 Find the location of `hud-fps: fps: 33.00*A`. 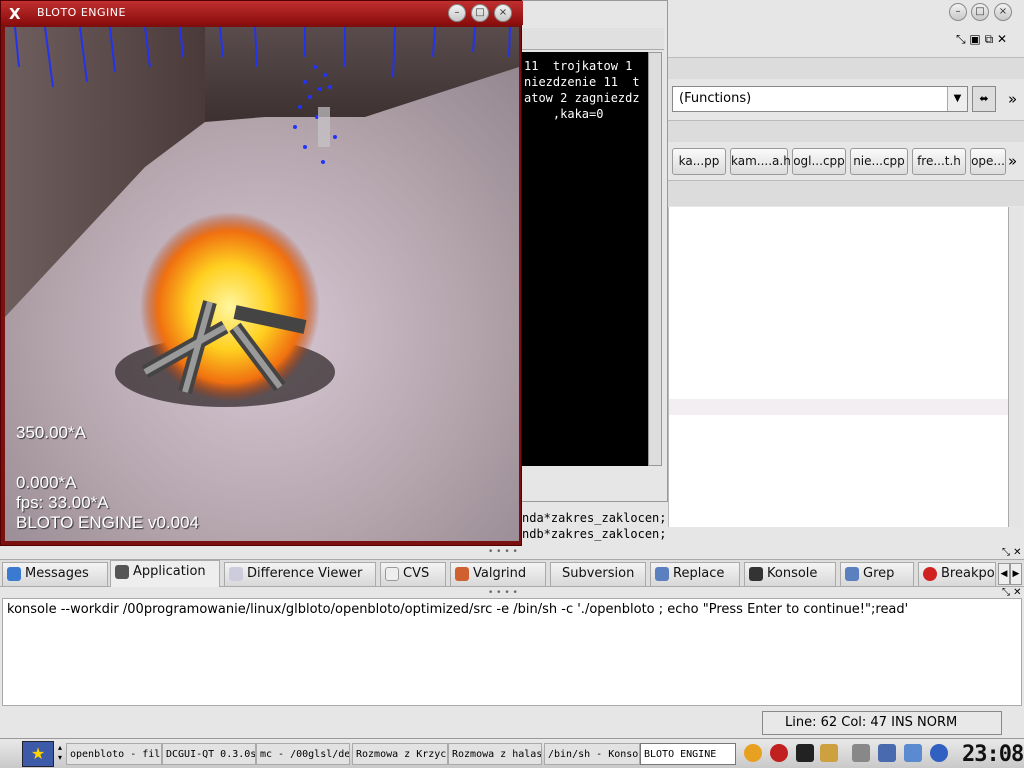

hud-fps: fps: 33.00*A is located at coordinates (62, 502).